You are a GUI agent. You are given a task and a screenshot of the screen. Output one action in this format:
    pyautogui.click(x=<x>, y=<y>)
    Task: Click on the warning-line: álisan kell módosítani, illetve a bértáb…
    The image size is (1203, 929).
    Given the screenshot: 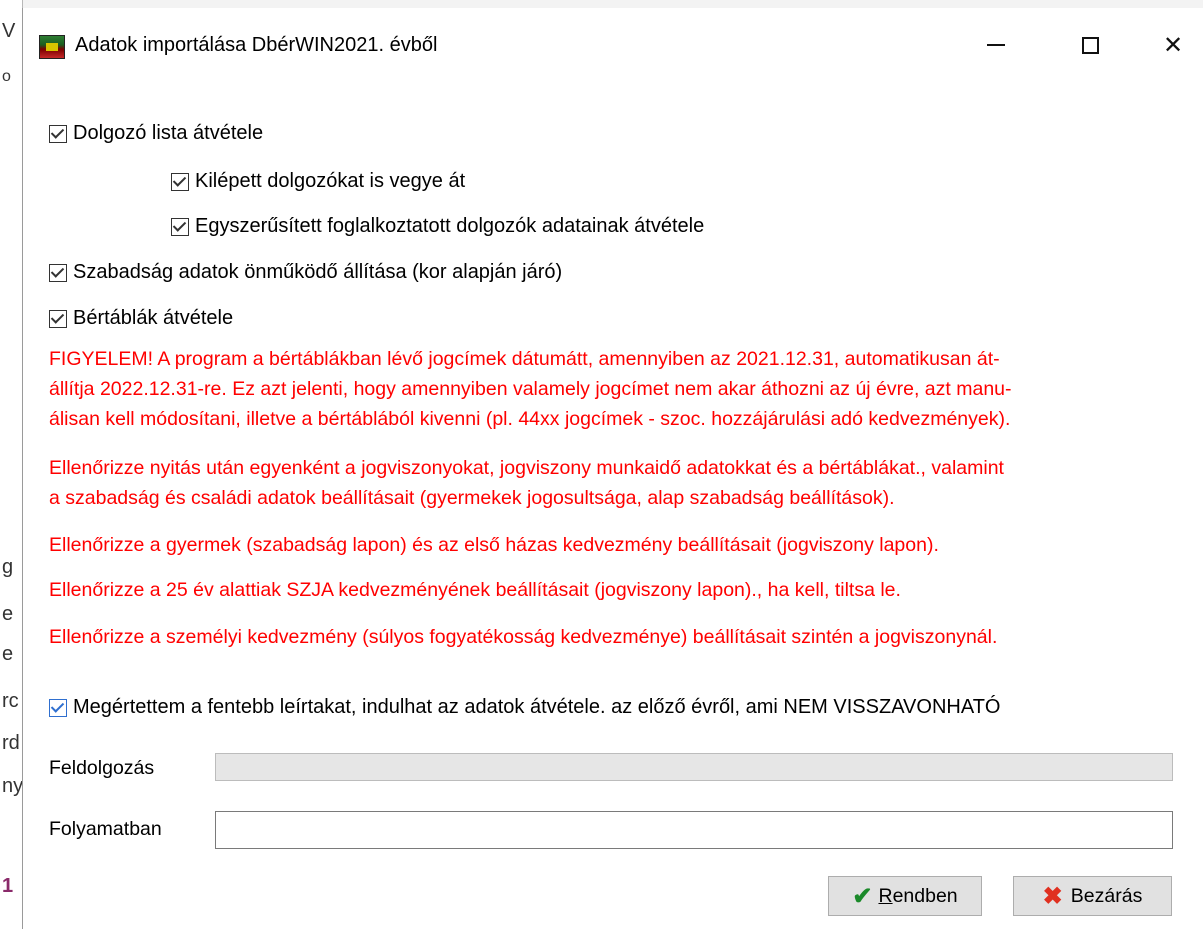 What is the action you would take?
    pyautogui.click(x=530, y=419)
    